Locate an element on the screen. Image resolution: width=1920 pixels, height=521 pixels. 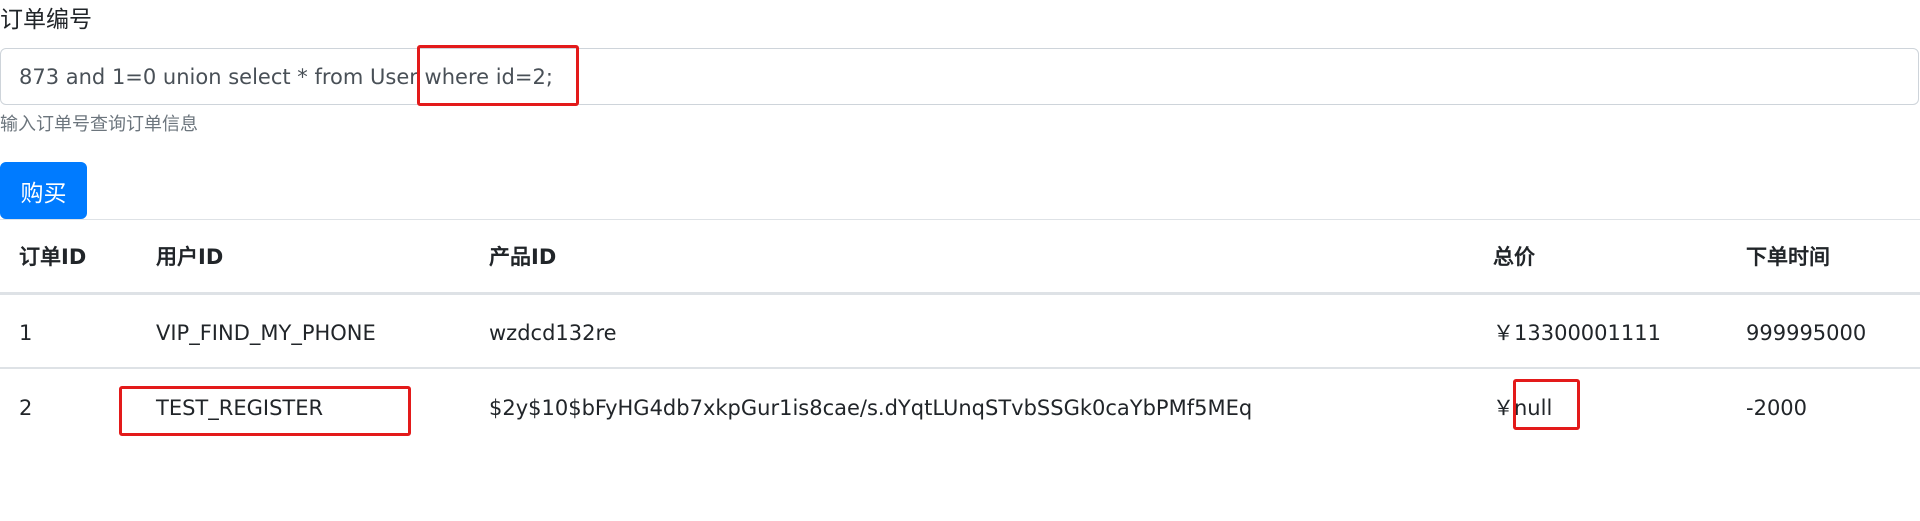
table-top-border is located at coordinates (960, 219).